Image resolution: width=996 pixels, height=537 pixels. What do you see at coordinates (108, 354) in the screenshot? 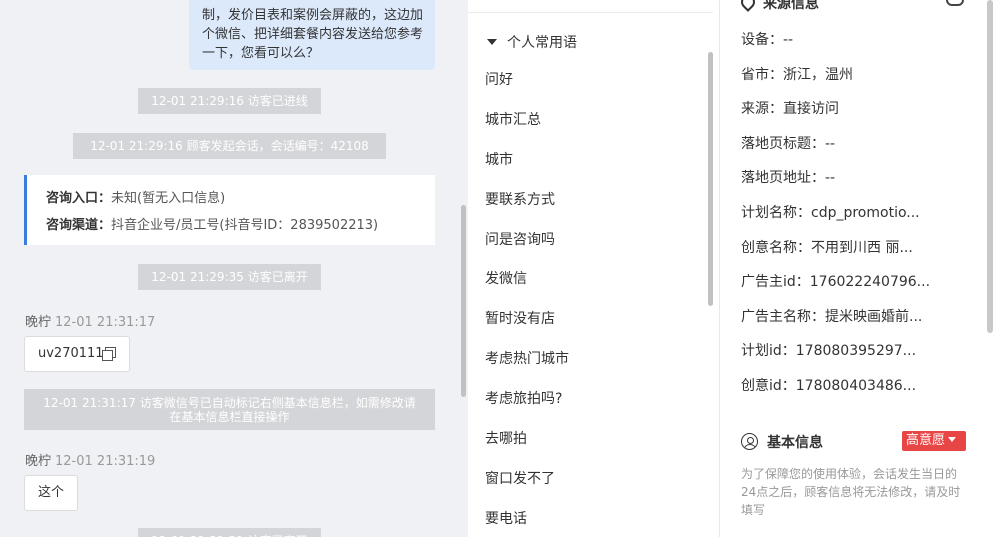
I see `copy-icon` at bounding box center [108, 354].